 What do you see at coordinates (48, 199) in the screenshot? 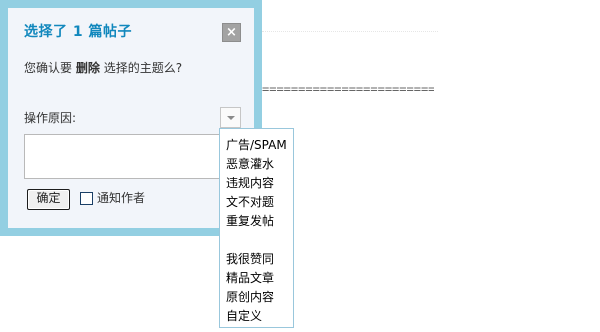
I see `ok-button: 确定` at bounding box center [48, 199].